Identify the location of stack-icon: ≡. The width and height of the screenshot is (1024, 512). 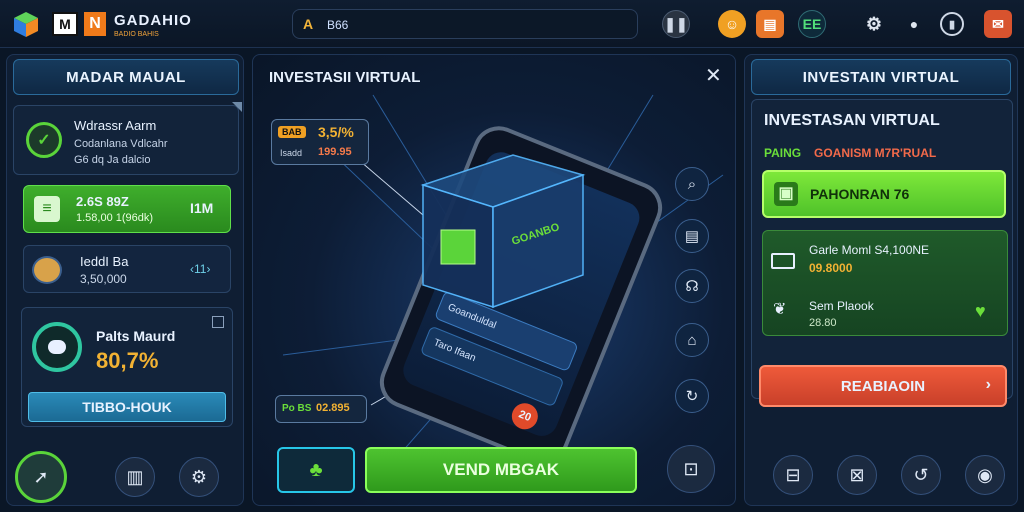
(47, 209).